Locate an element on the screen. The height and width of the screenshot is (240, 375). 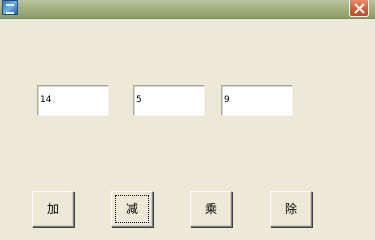
multiply-button: 乘 is located at coordinates (211, 209).